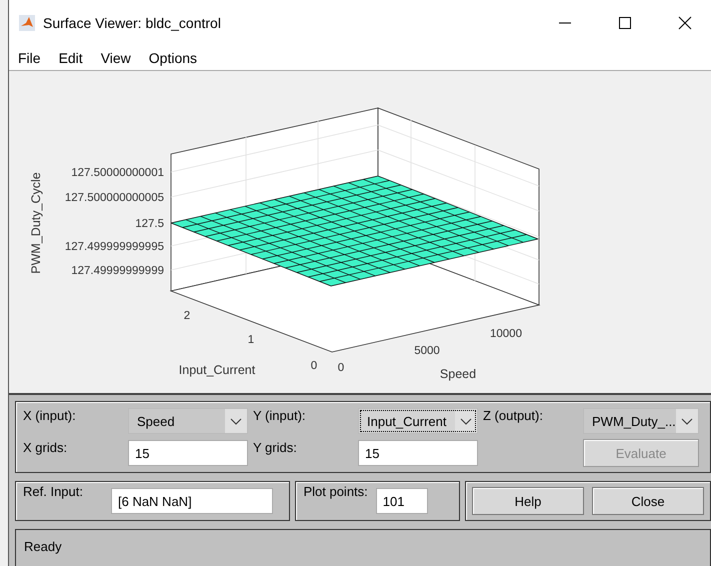  I want to click on z-tick-label: 127.500000000005, so click(114, 198).